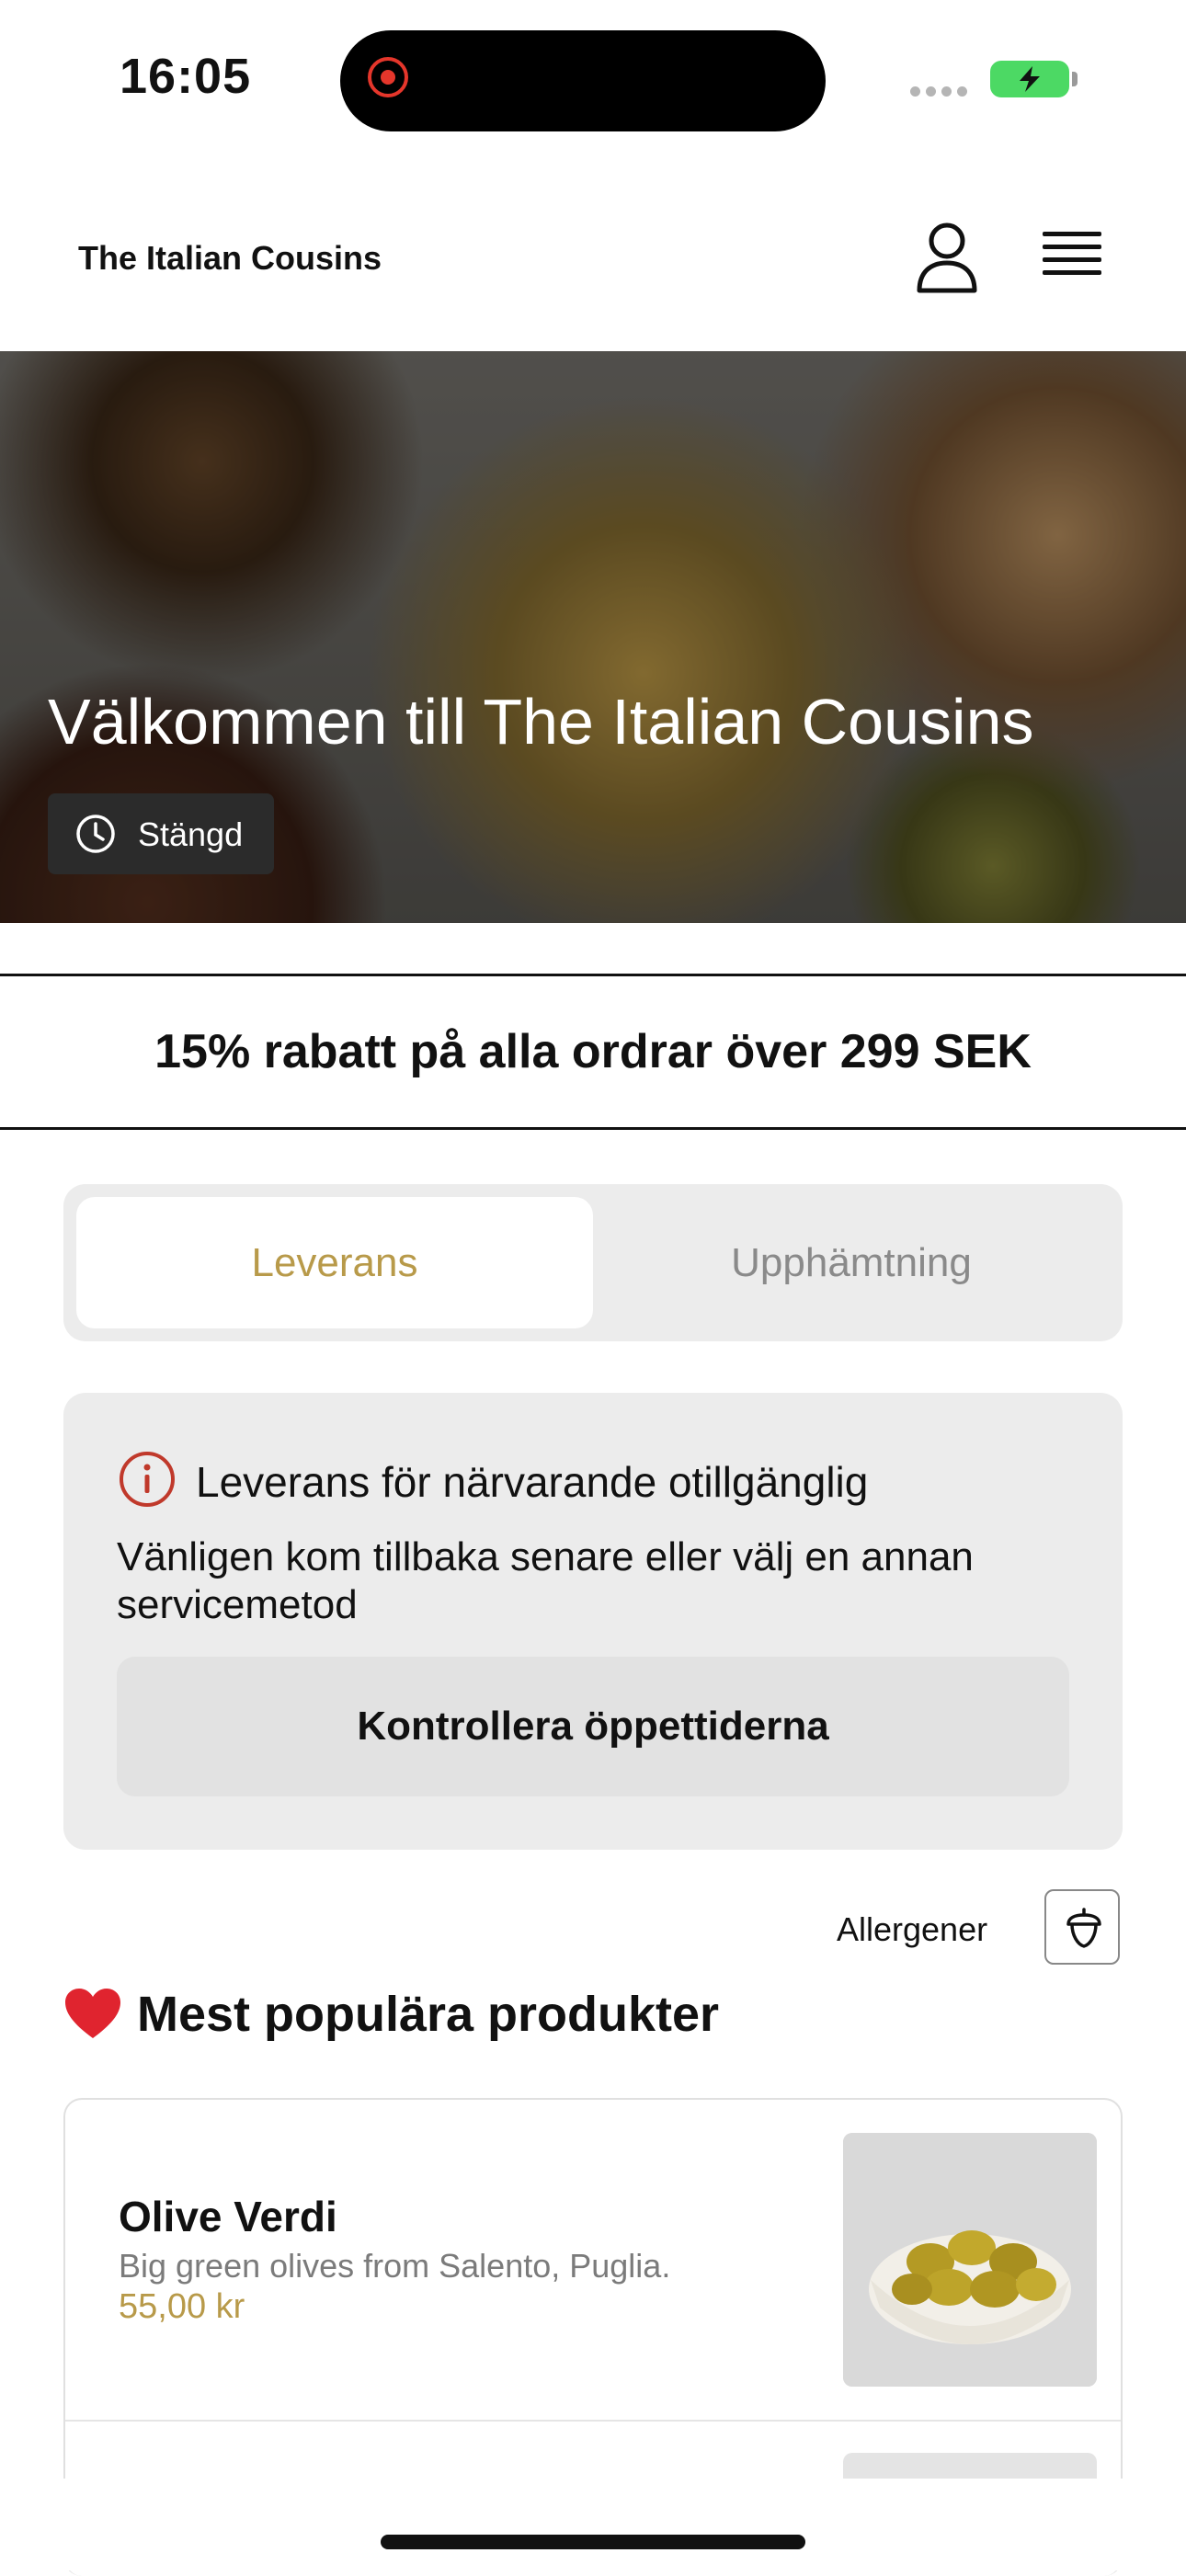 Image resolution: width=1186 pixels, height=2576 pixels. Describe the element at coordinates (851, 1262) in the screenshot. I see `tab-pickup: Upphämtning` at that location.